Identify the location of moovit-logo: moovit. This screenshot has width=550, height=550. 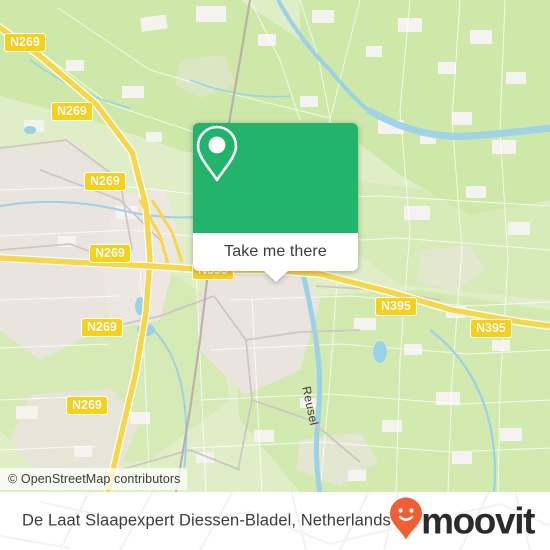
(462, 521).